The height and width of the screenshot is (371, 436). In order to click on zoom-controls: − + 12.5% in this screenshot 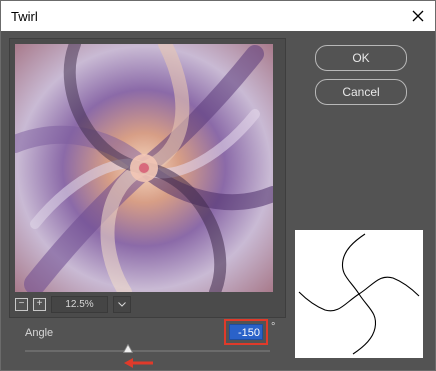, I will do `click(73, 304)`.